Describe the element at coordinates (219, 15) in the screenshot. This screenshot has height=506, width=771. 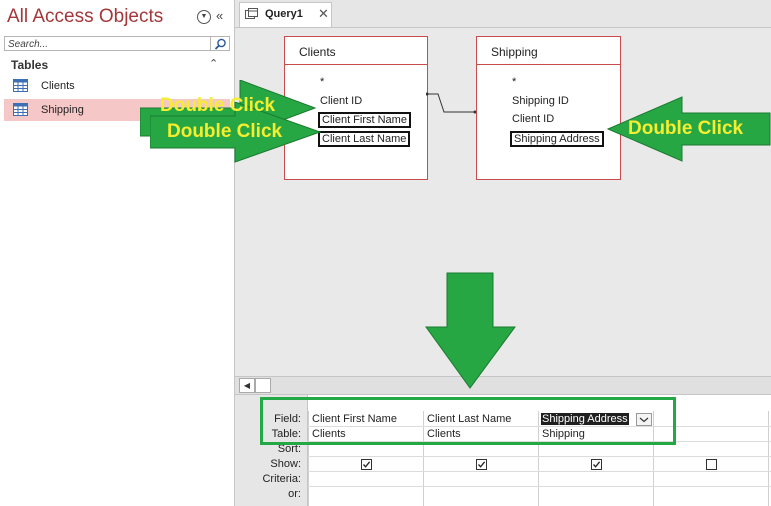
I see `collapse-pane-icon: «` at that location.